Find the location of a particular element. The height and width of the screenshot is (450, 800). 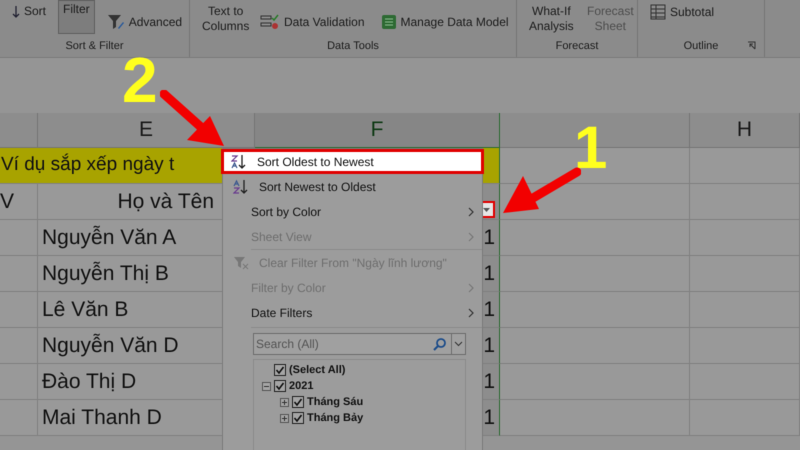

menu-item: Sort by Color is located at coordinates (352, 211).